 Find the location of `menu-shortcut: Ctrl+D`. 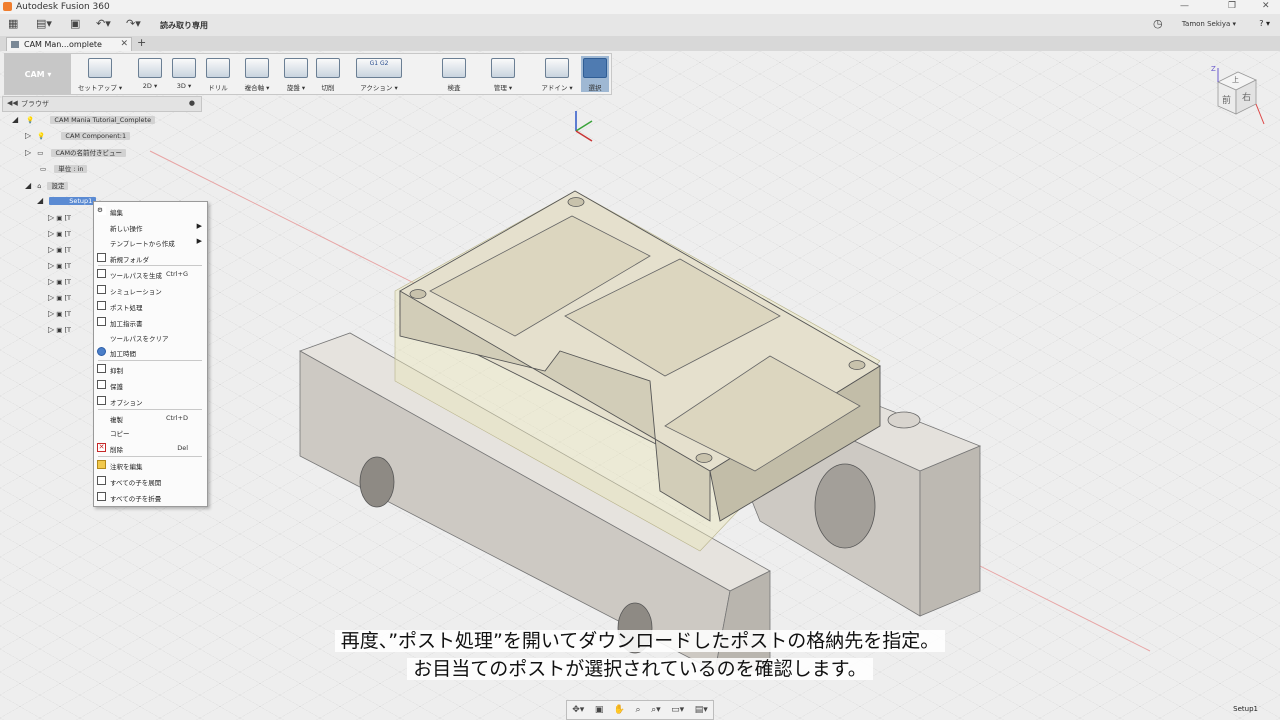

menu-shortcut: Ctrl+D is located at coordinates (176, 418).